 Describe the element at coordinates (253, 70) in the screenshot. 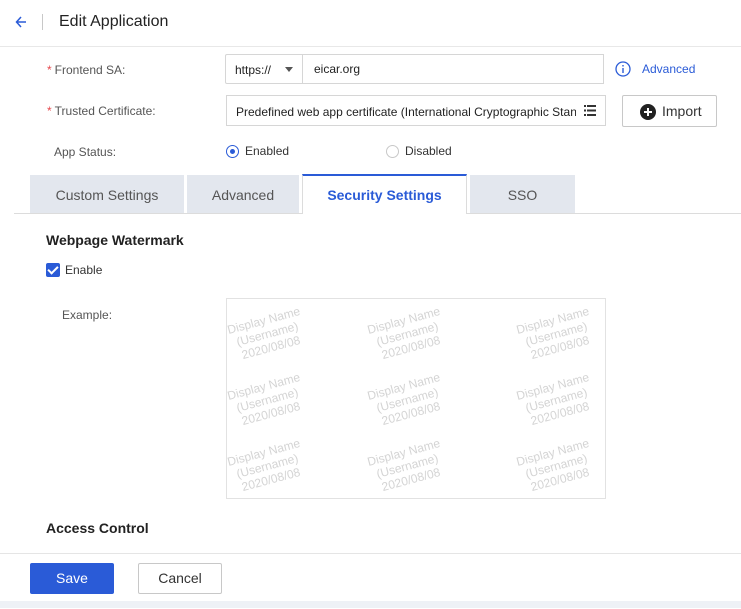

I see `protocol-value: https://` at that location.